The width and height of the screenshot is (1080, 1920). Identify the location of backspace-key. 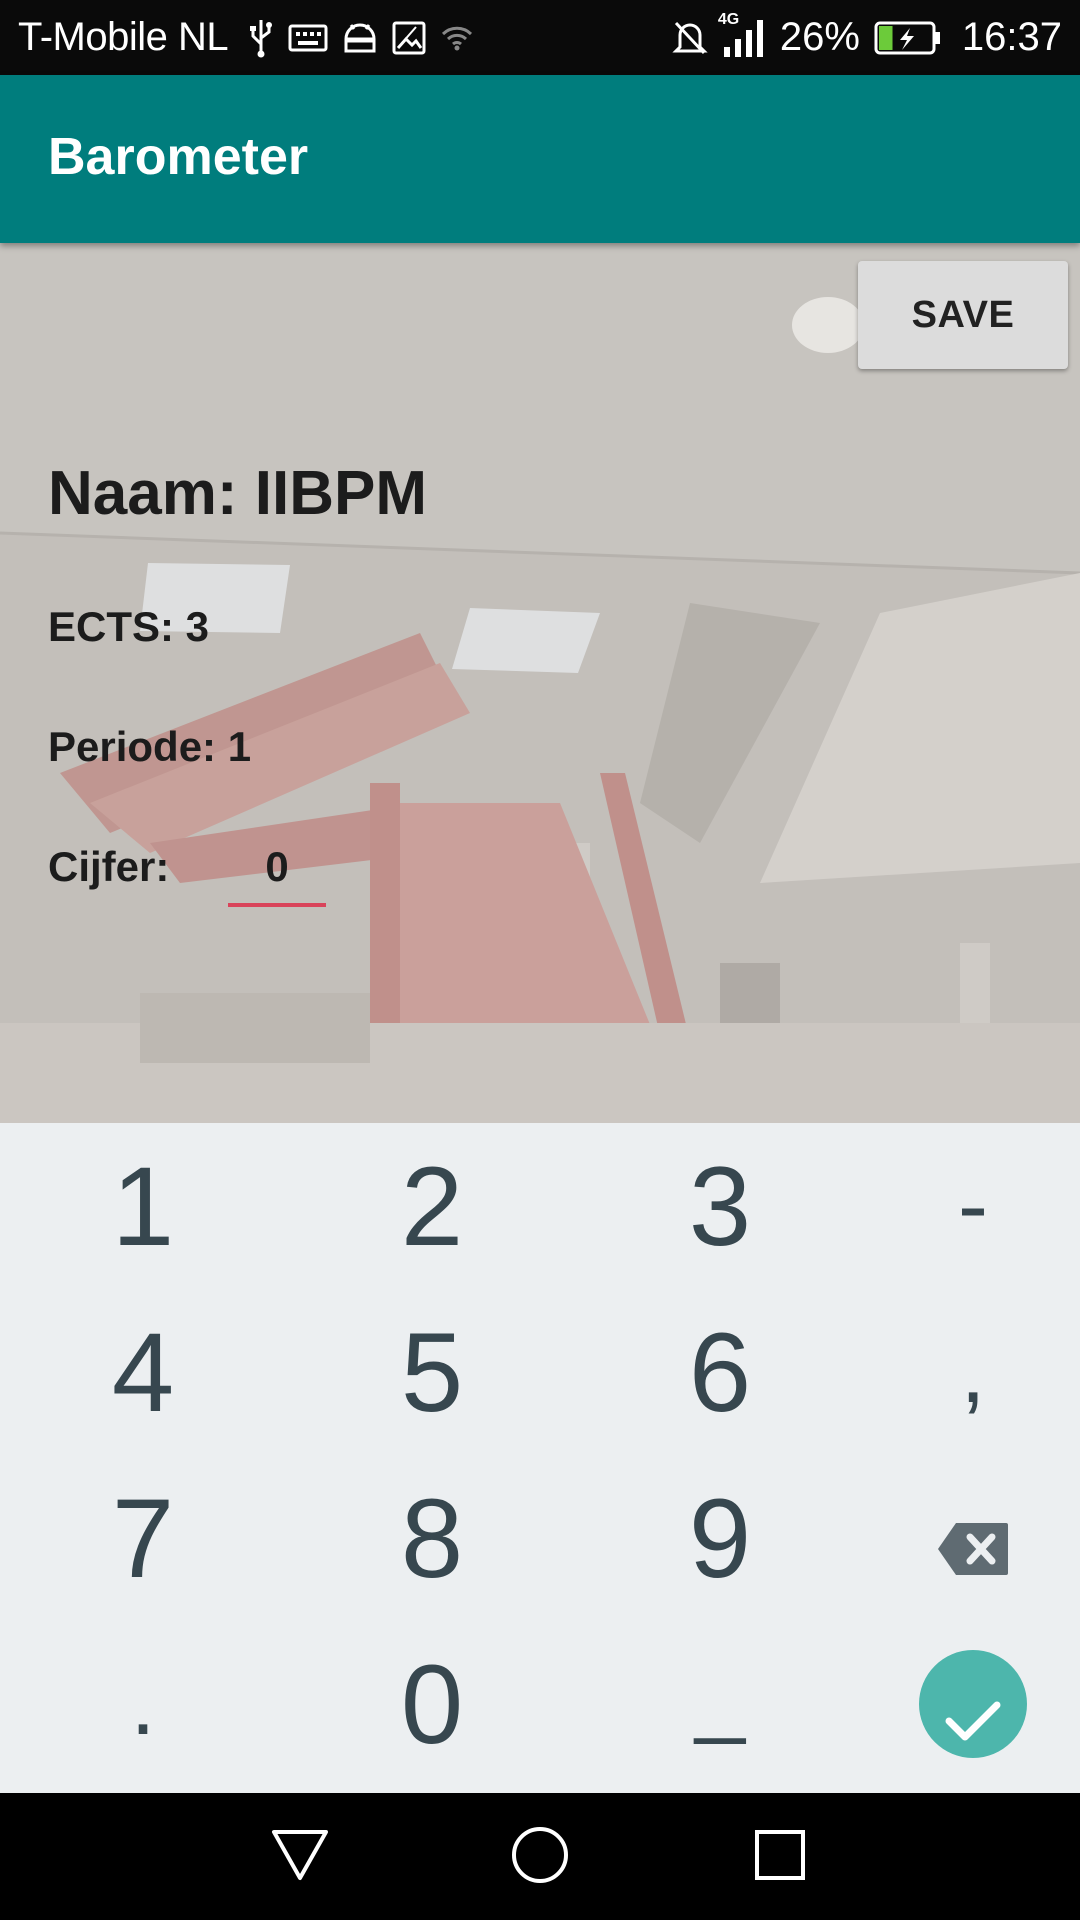
(959, 1538).